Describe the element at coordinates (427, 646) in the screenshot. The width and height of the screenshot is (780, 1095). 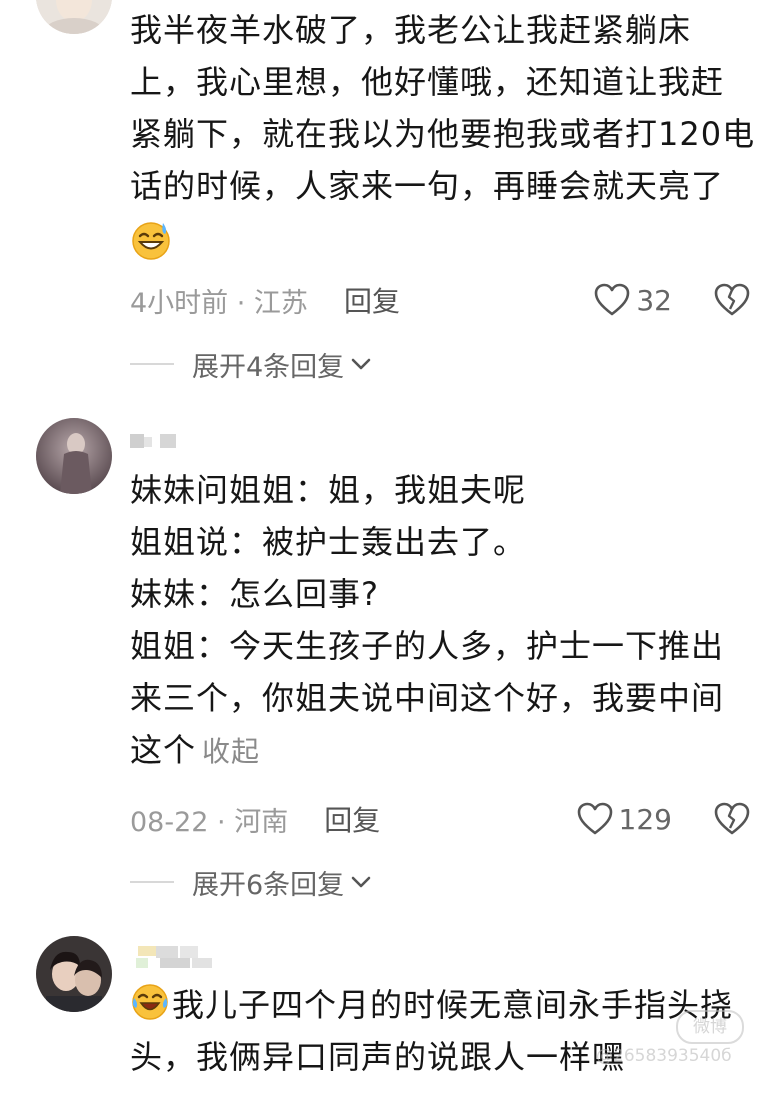
I see `comment-line: 姐姐：今天生孩子的人多，护士一下推出` at that location.